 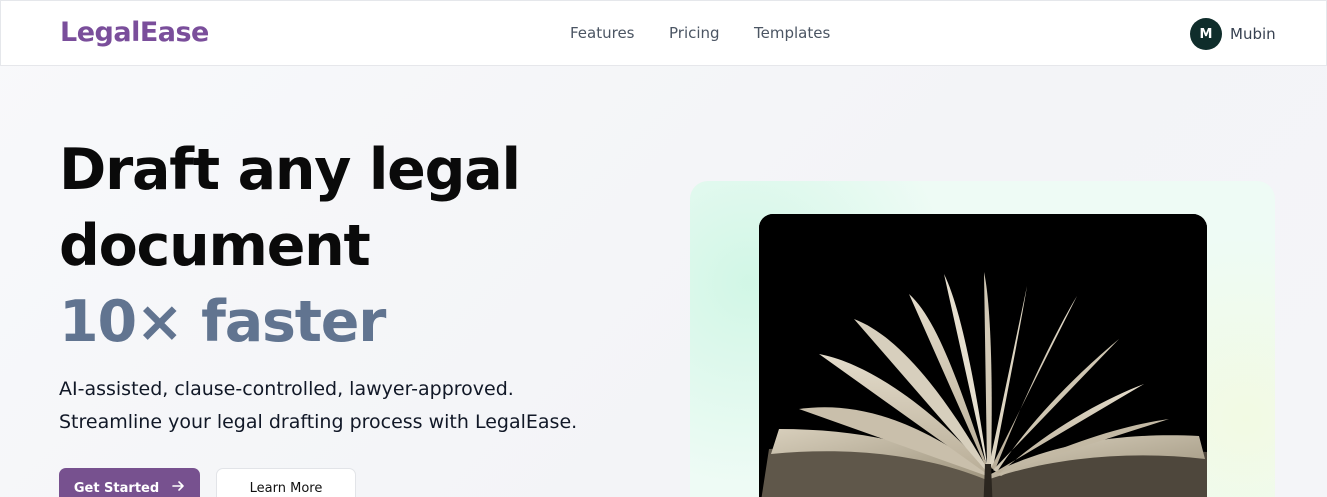 I want to click on hero-title-line-2: document, so click(x=215, y=246).